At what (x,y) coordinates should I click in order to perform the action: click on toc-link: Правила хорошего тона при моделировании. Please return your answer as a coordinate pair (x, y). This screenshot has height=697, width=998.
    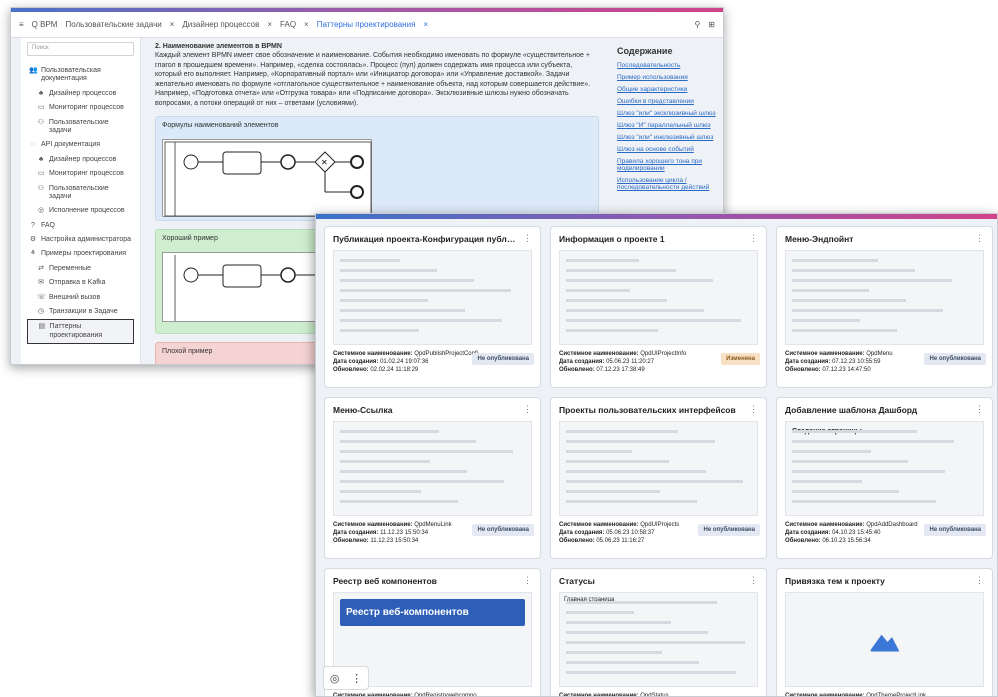
    Looking at the image, I should click on (668, 165).